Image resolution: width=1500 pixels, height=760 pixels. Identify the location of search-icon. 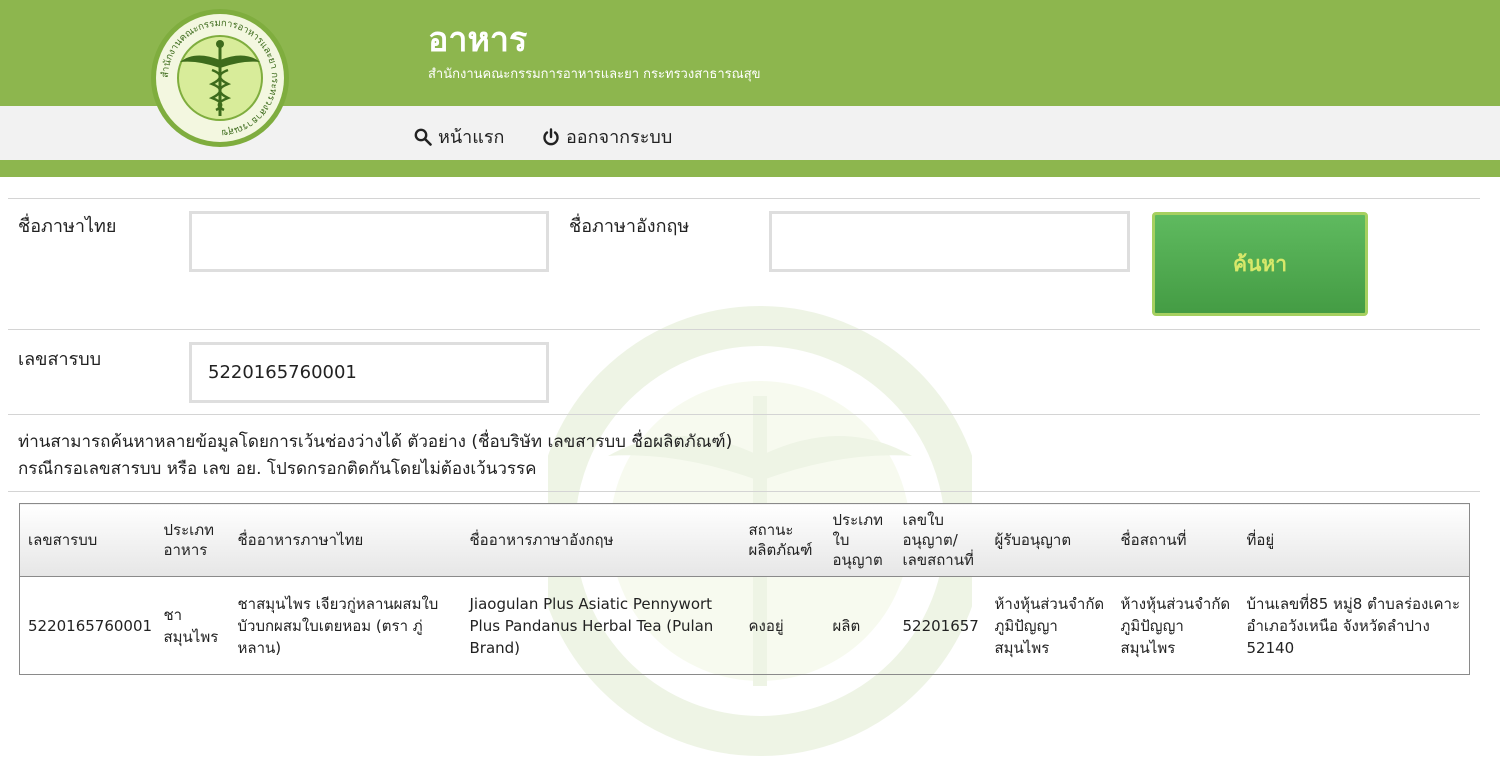
(423, 137).